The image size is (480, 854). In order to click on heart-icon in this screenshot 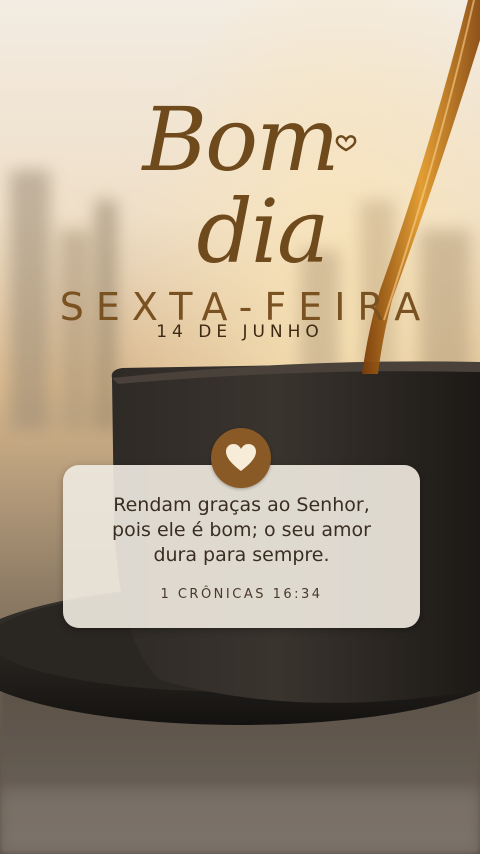, I will do `click(241, 457)`.